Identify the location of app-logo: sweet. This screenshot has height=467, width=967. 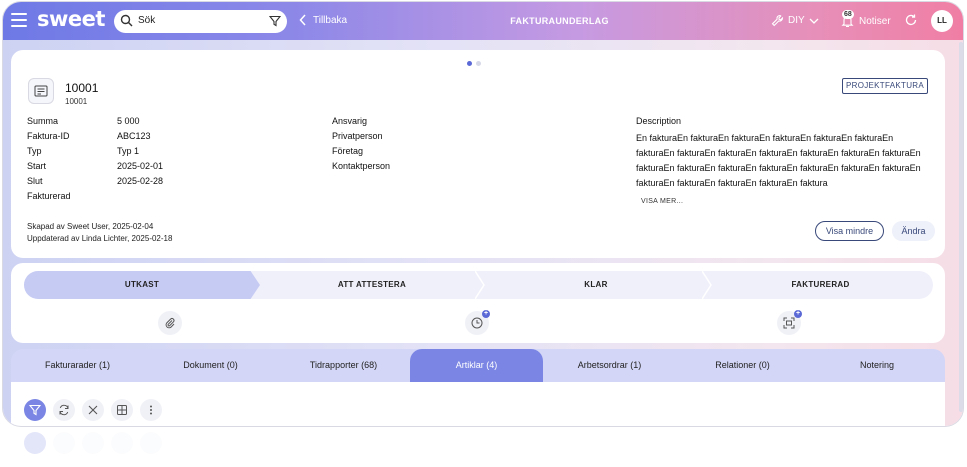
(71, 19).